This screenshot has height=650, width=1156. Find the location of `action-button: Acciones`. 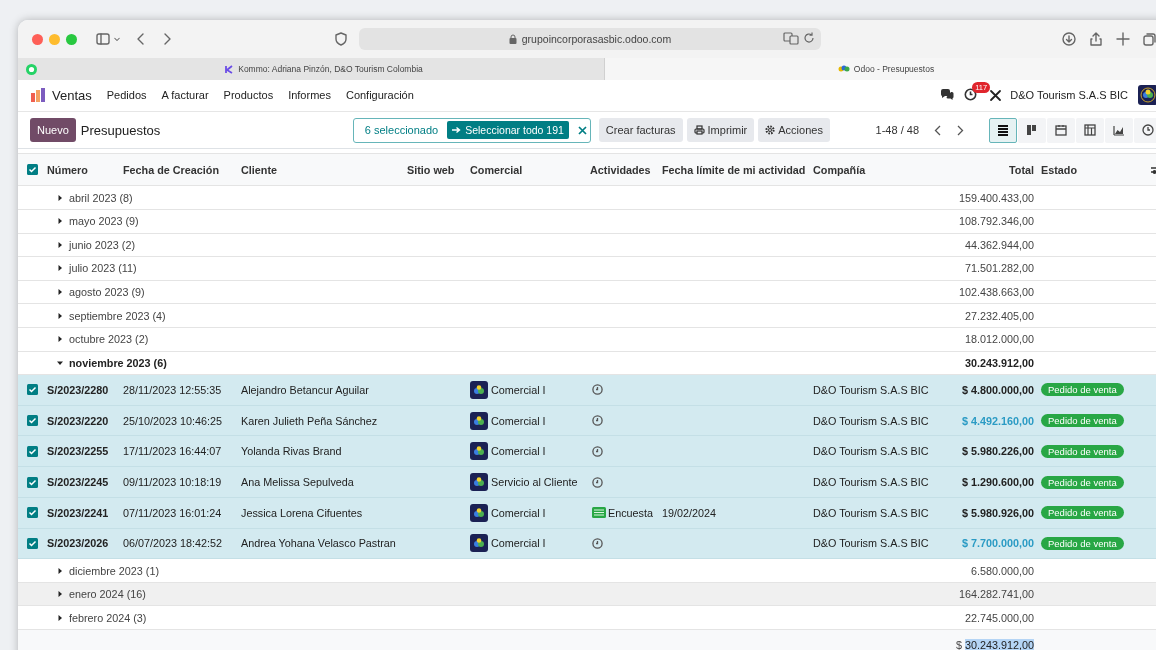

action-button: Acciones is located at coordinates (794, 130).